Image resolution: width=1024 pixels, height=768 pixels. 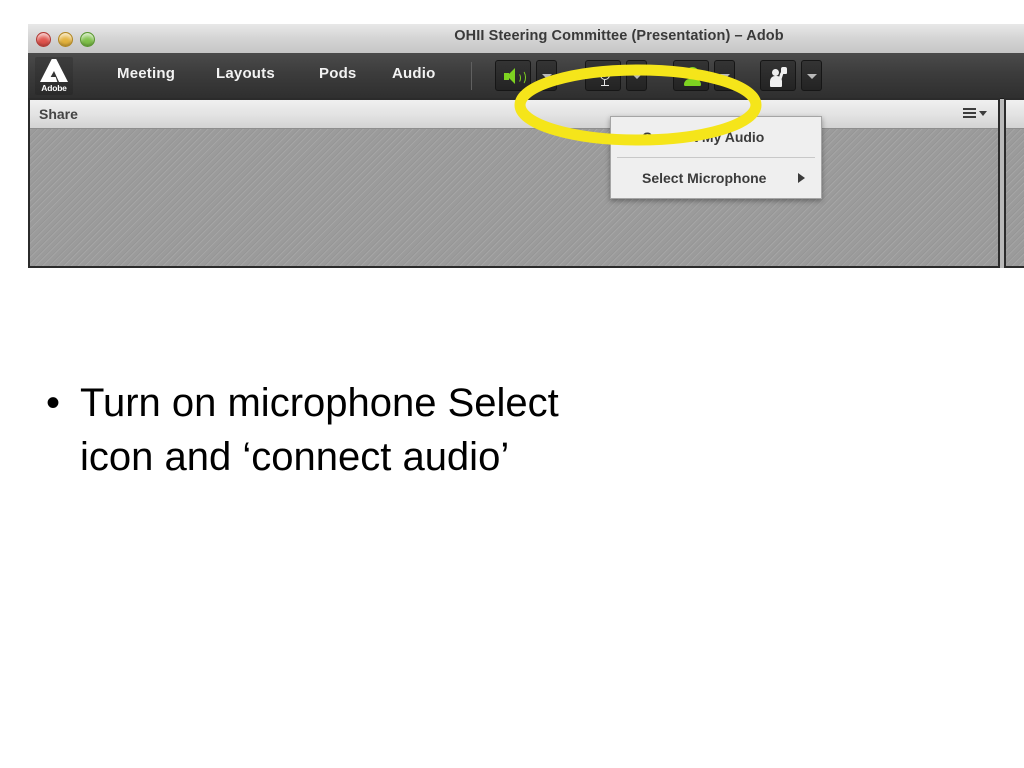 I want to click on raise-hand-dropdown-button, so click(x=811, y=75).